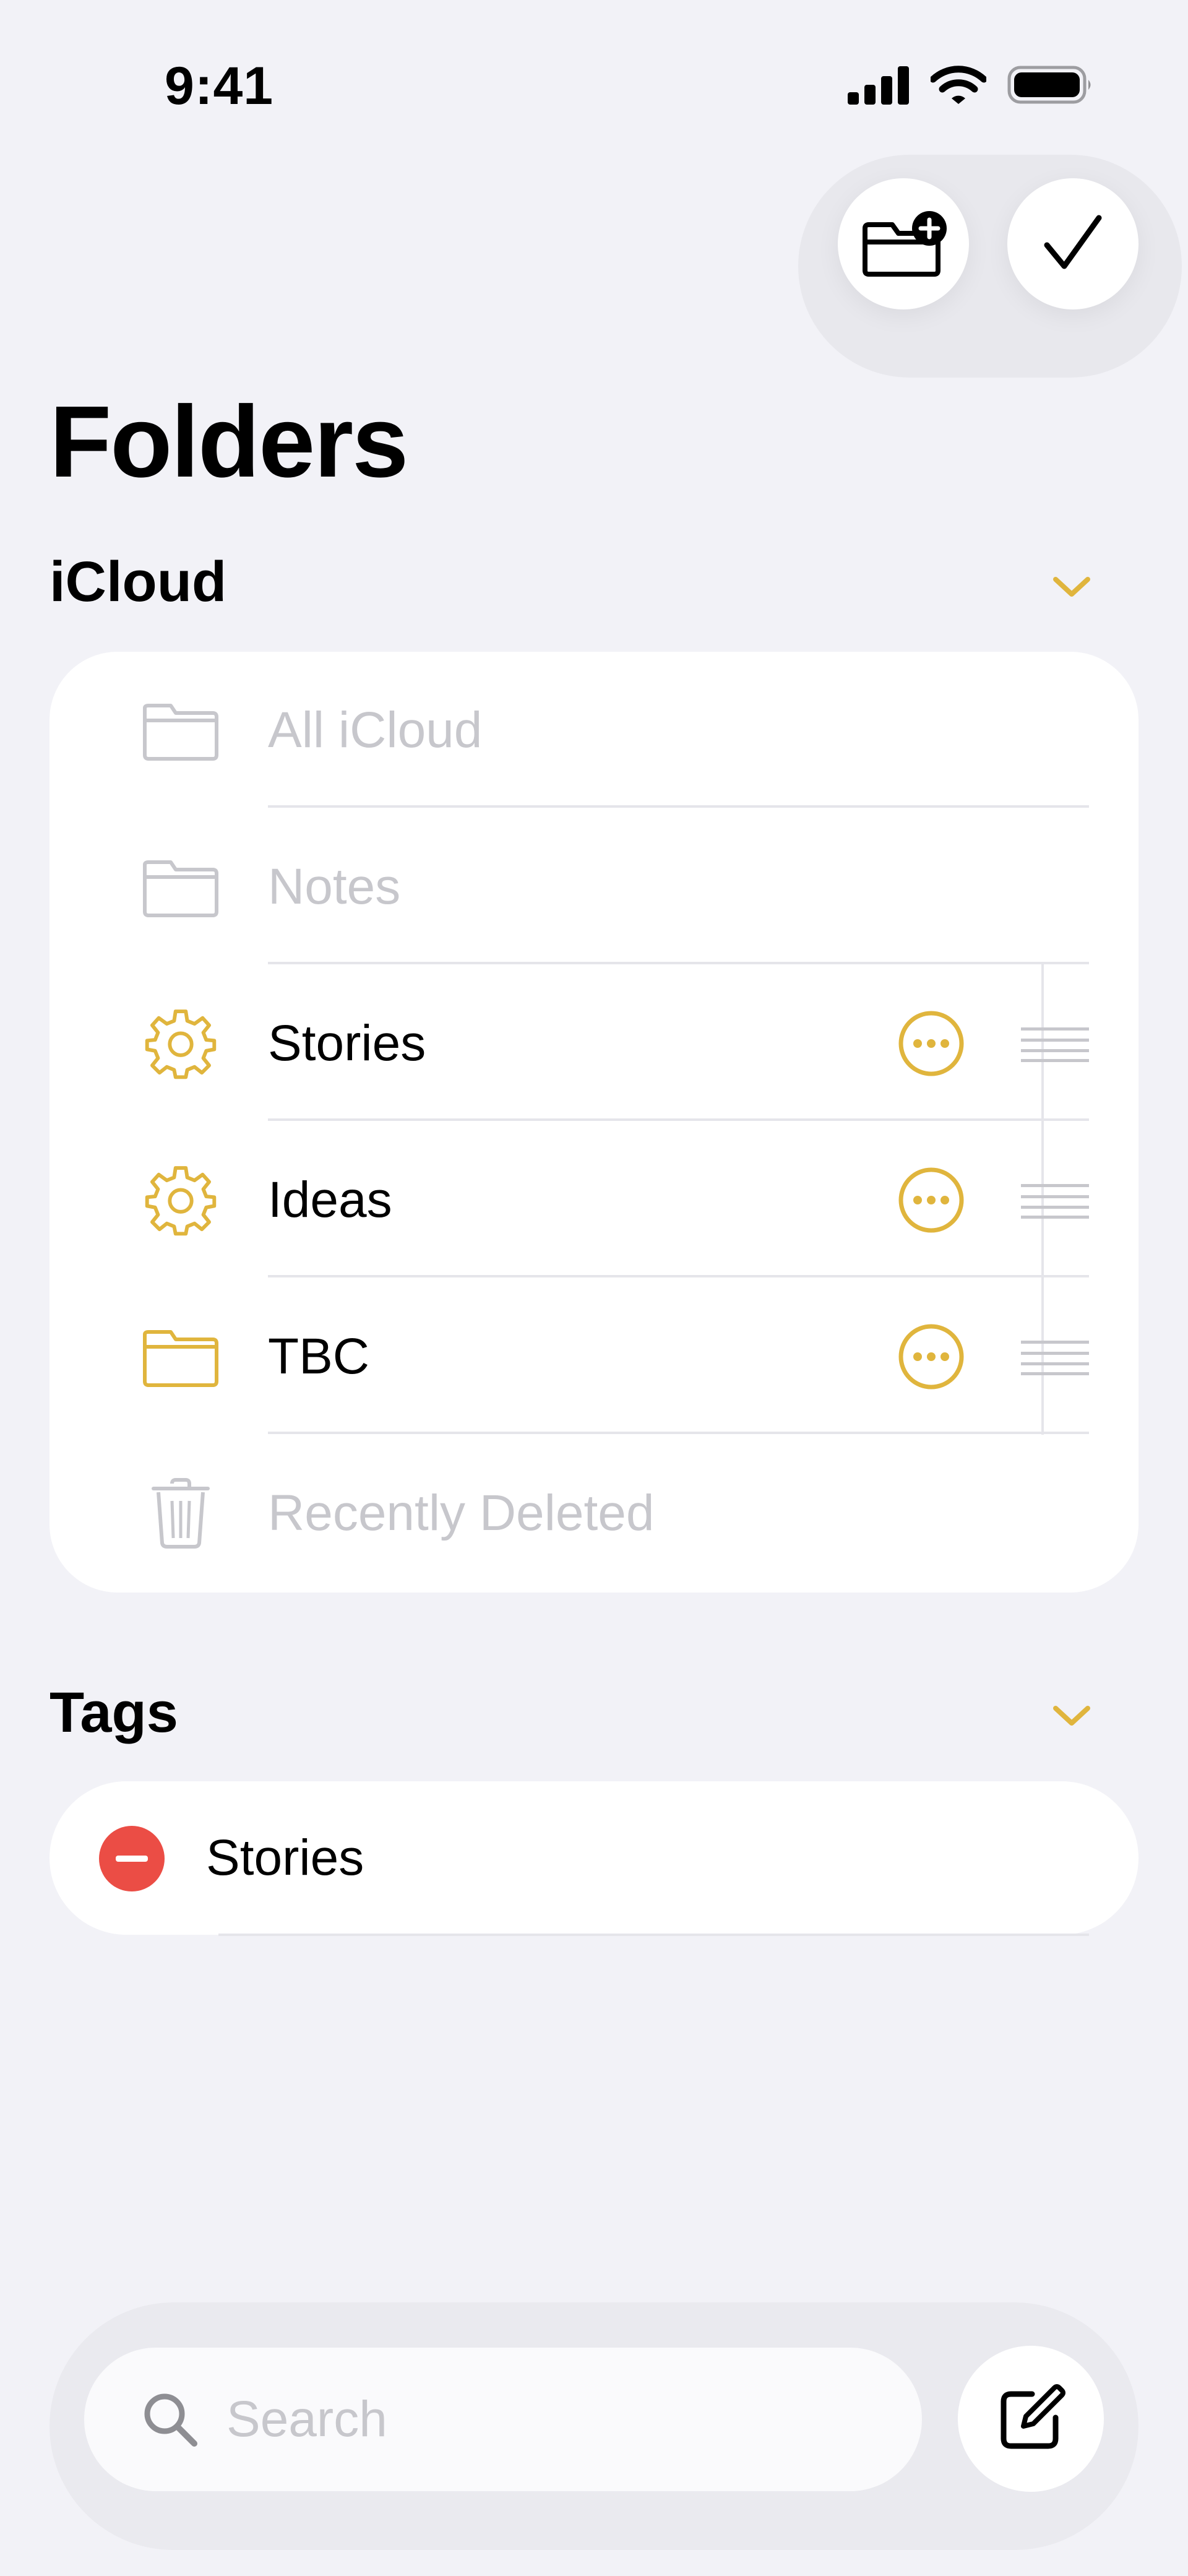 Image resolution: width=1188 pixels, height=2576 pixels. I want to click on search-placeholder: Search, so click(306, 2419).